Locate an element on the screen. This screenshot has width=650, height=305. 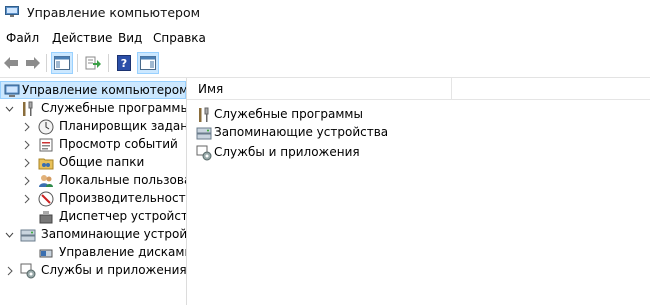
list-item-label: Службы и приложения is located at coordinates (287, 152).